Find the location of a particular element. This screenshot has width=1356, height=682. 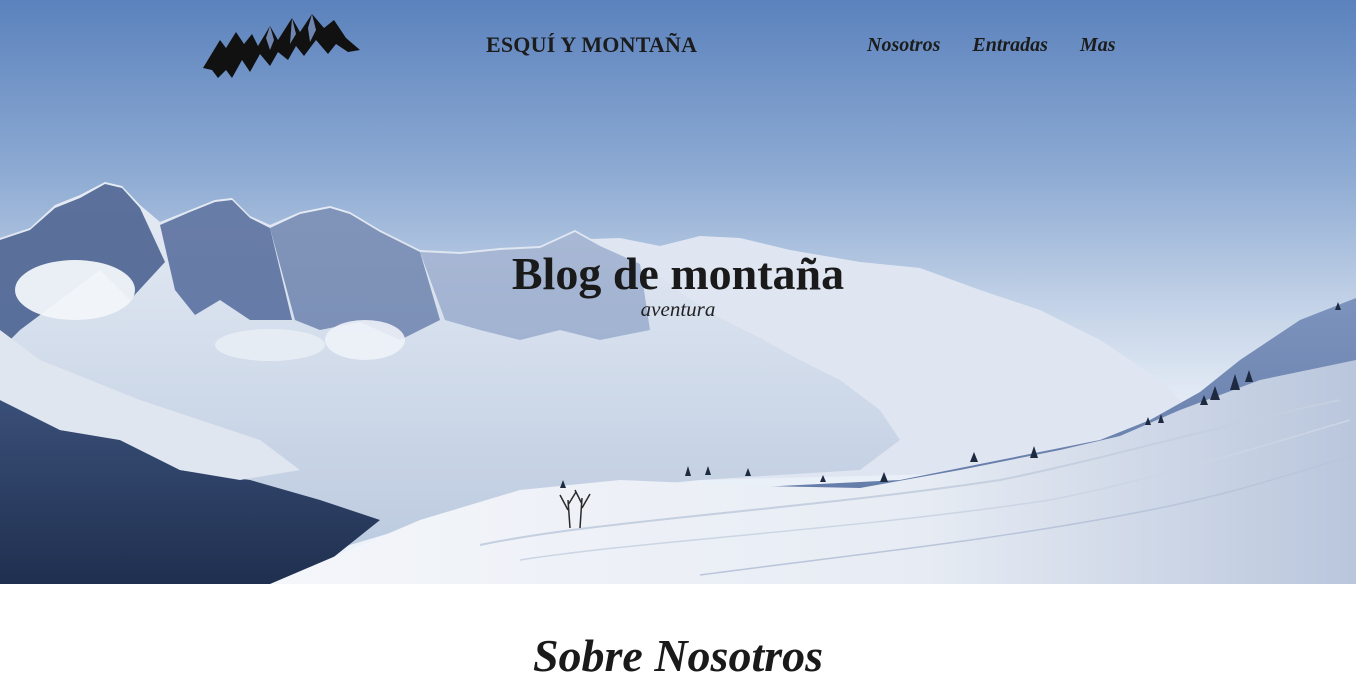

brand-title: ESQUÍ Y MONTAÑA is located at coordinates (591, 45).